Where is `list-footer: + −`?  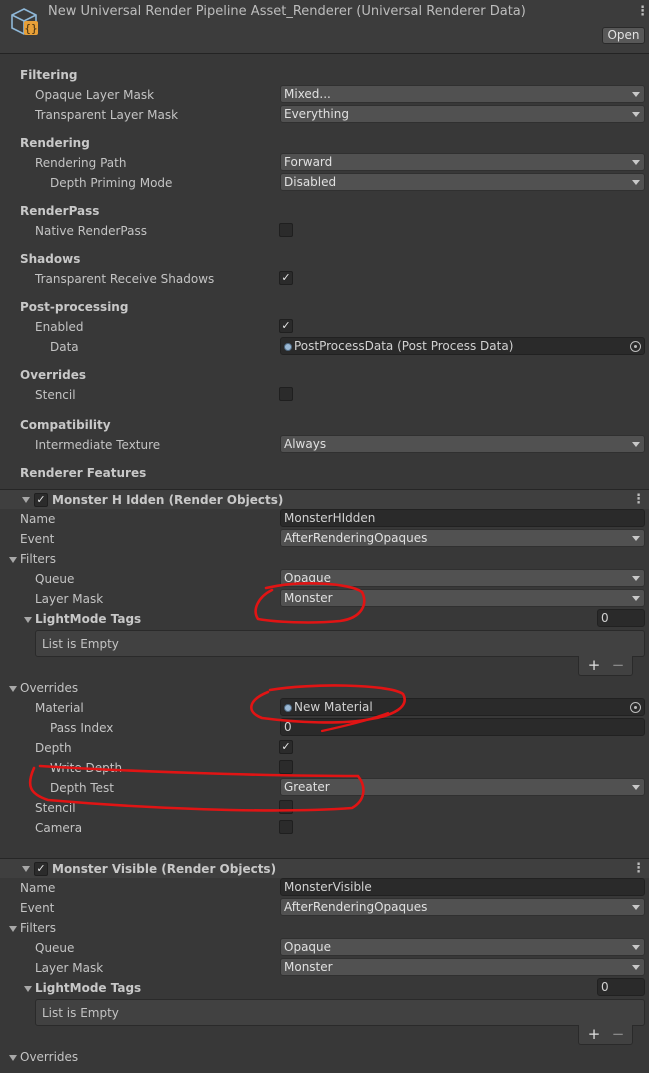 list-footer: + − is located at coordinates (605, 1035).